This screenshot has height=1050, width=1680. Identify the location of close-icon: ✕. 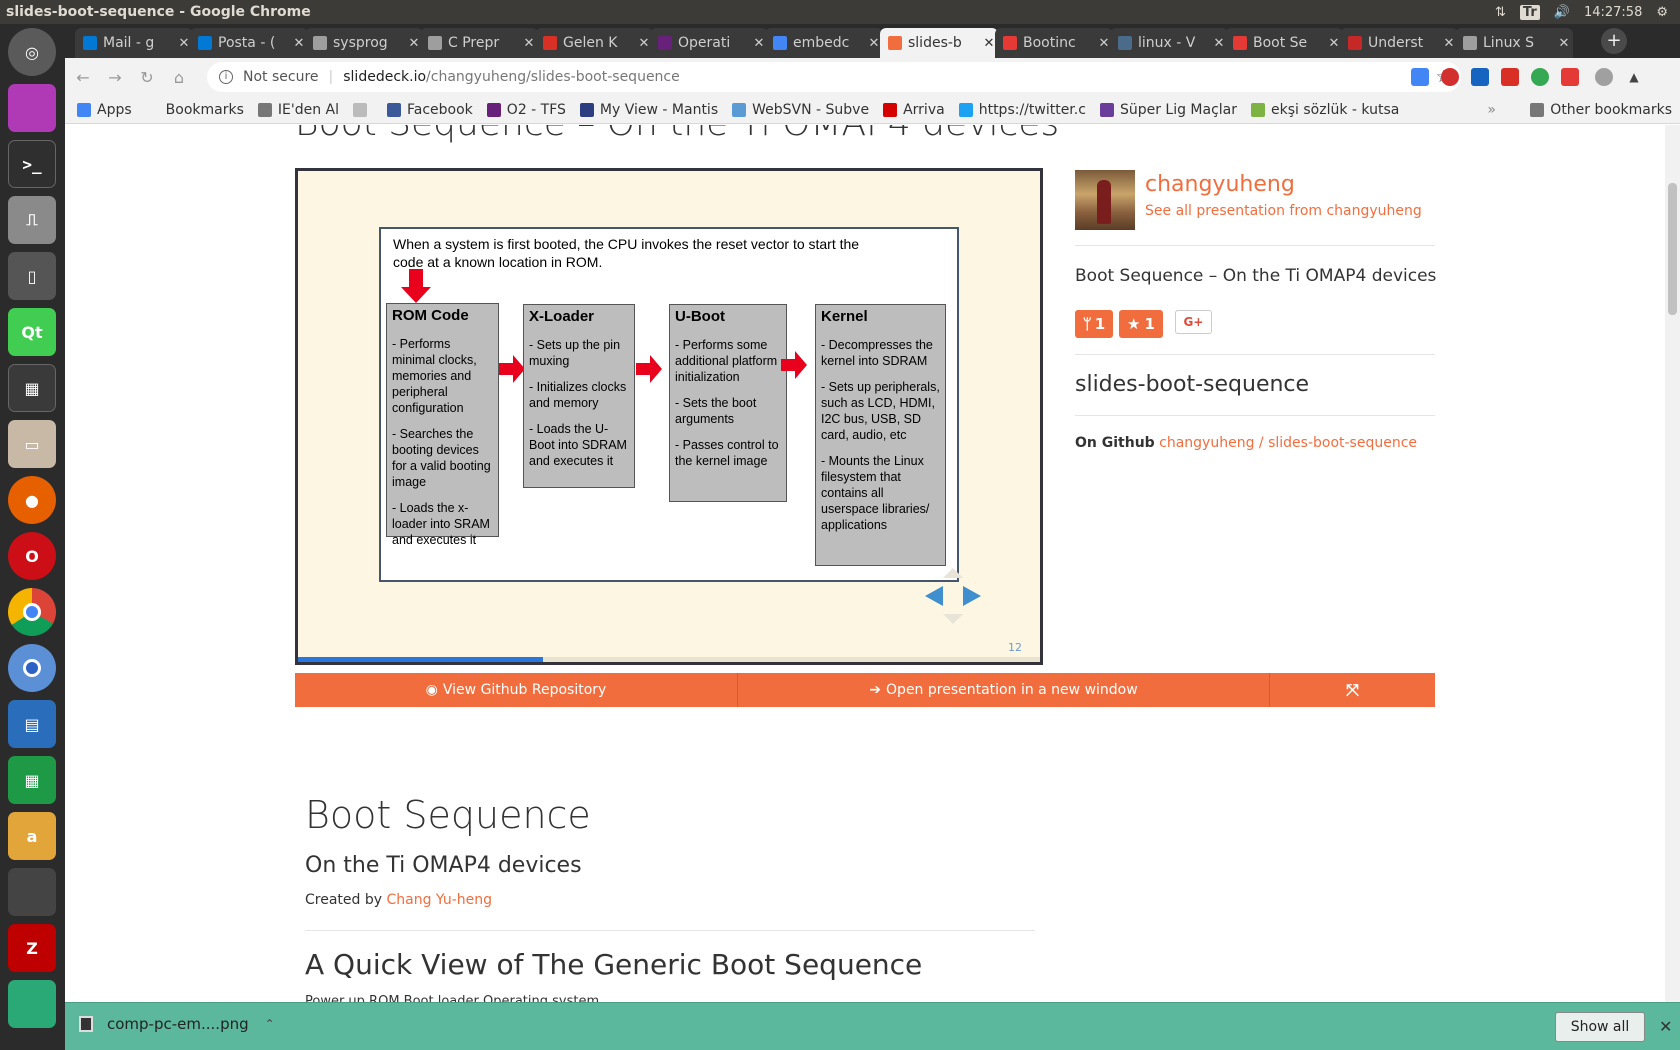
(1665, 1026).